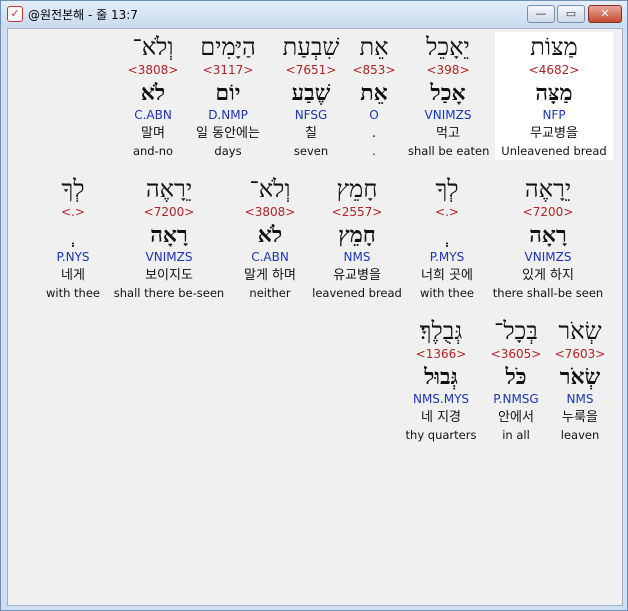 The width and height of the screenshot is (628, 611). I want to click on korean-gloss: 말며, so click(153, 133).